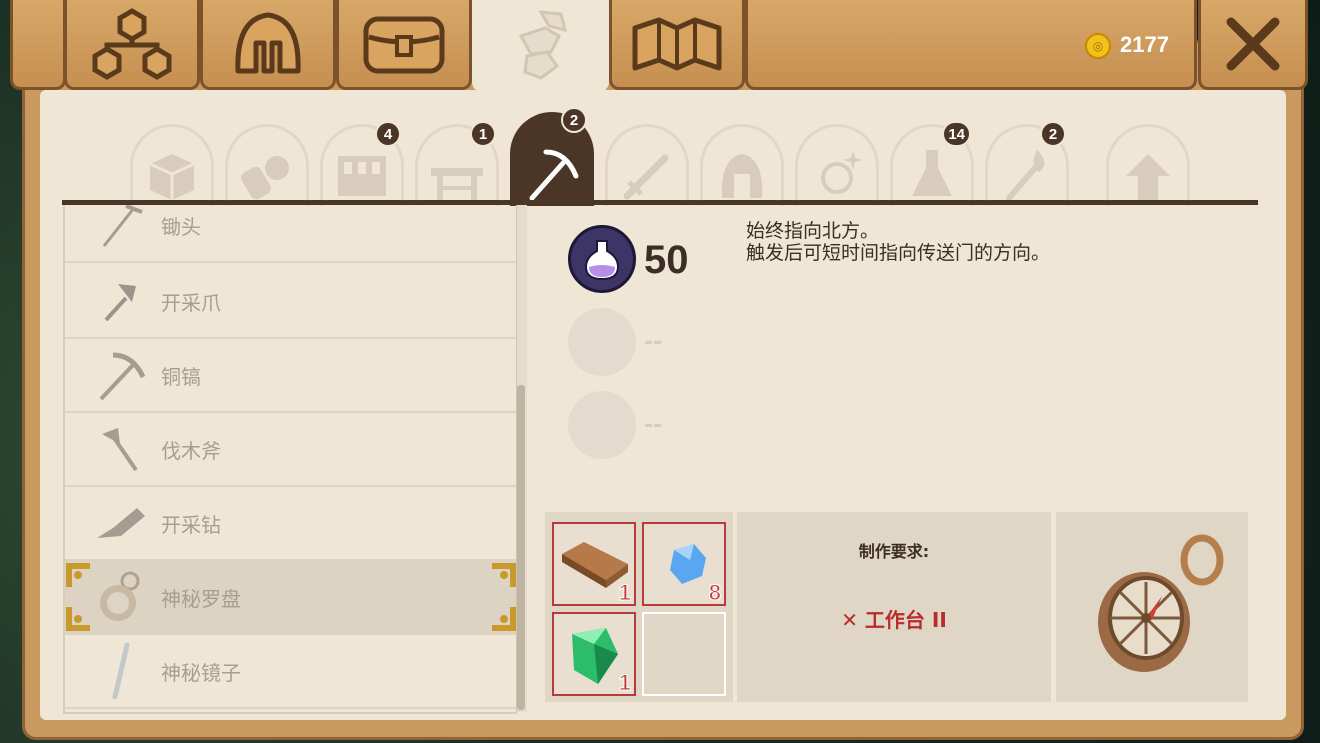  I want to click on material-count: 8, so click(714, 593).